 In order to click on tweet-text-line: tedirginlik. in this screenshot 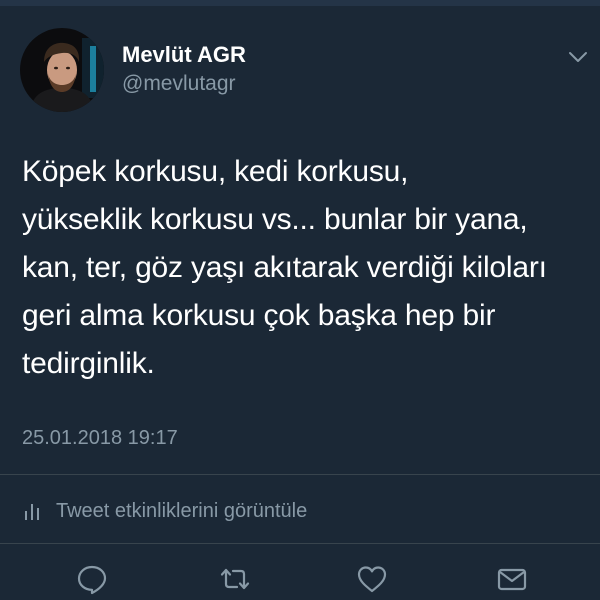, I will do `click(88, 363)`.